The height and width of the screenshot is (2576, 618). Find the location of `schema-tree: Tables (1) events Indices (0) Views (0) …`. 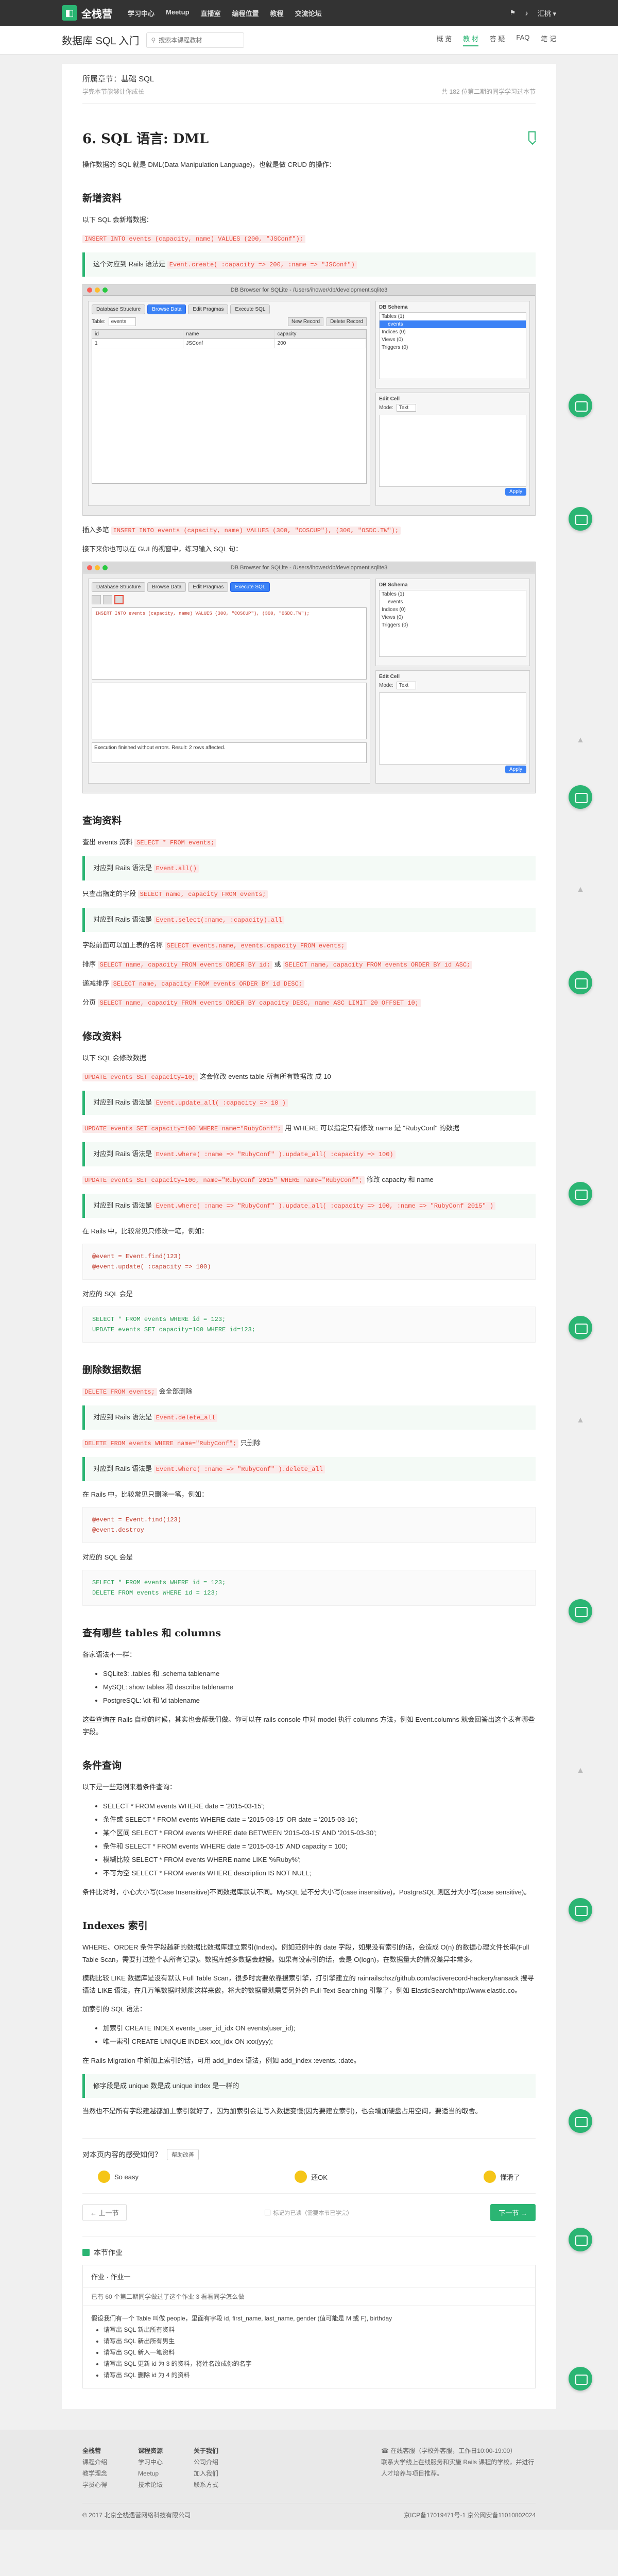

schema-tree: Tables (1) events Indices (0) Views (0) … is located at coordinates (453, 345).